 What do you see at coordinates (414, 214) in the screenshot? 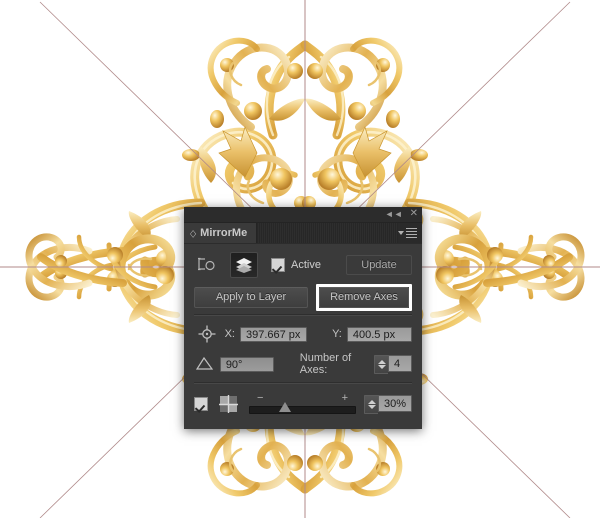
I see `close-icon: ✕` at bounding box center [414, 214].